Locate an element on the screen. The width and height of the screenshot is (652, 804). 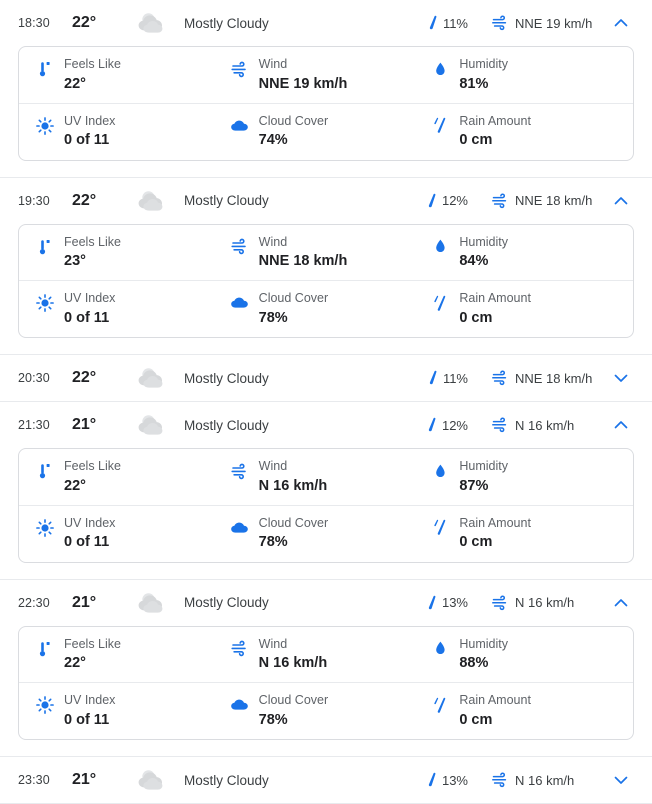
wind-value: NNE 19 km/h is located at coordinates (554, 23).